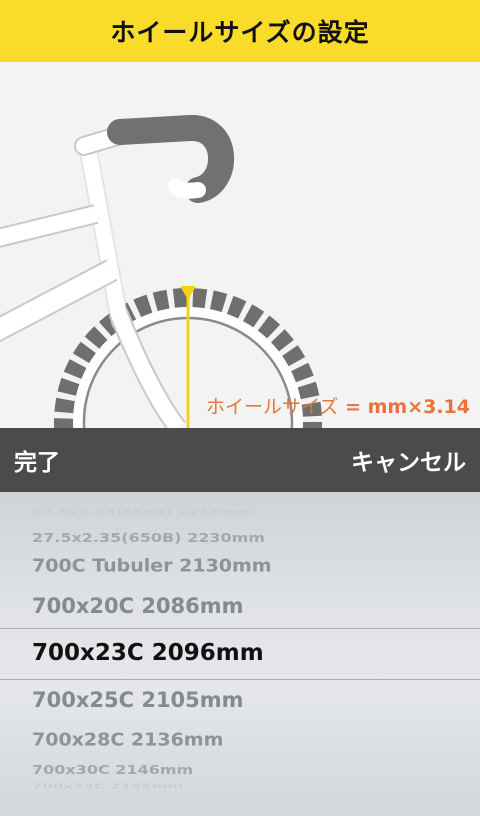  I want to click on done-button: 完了, so click(37, 460).